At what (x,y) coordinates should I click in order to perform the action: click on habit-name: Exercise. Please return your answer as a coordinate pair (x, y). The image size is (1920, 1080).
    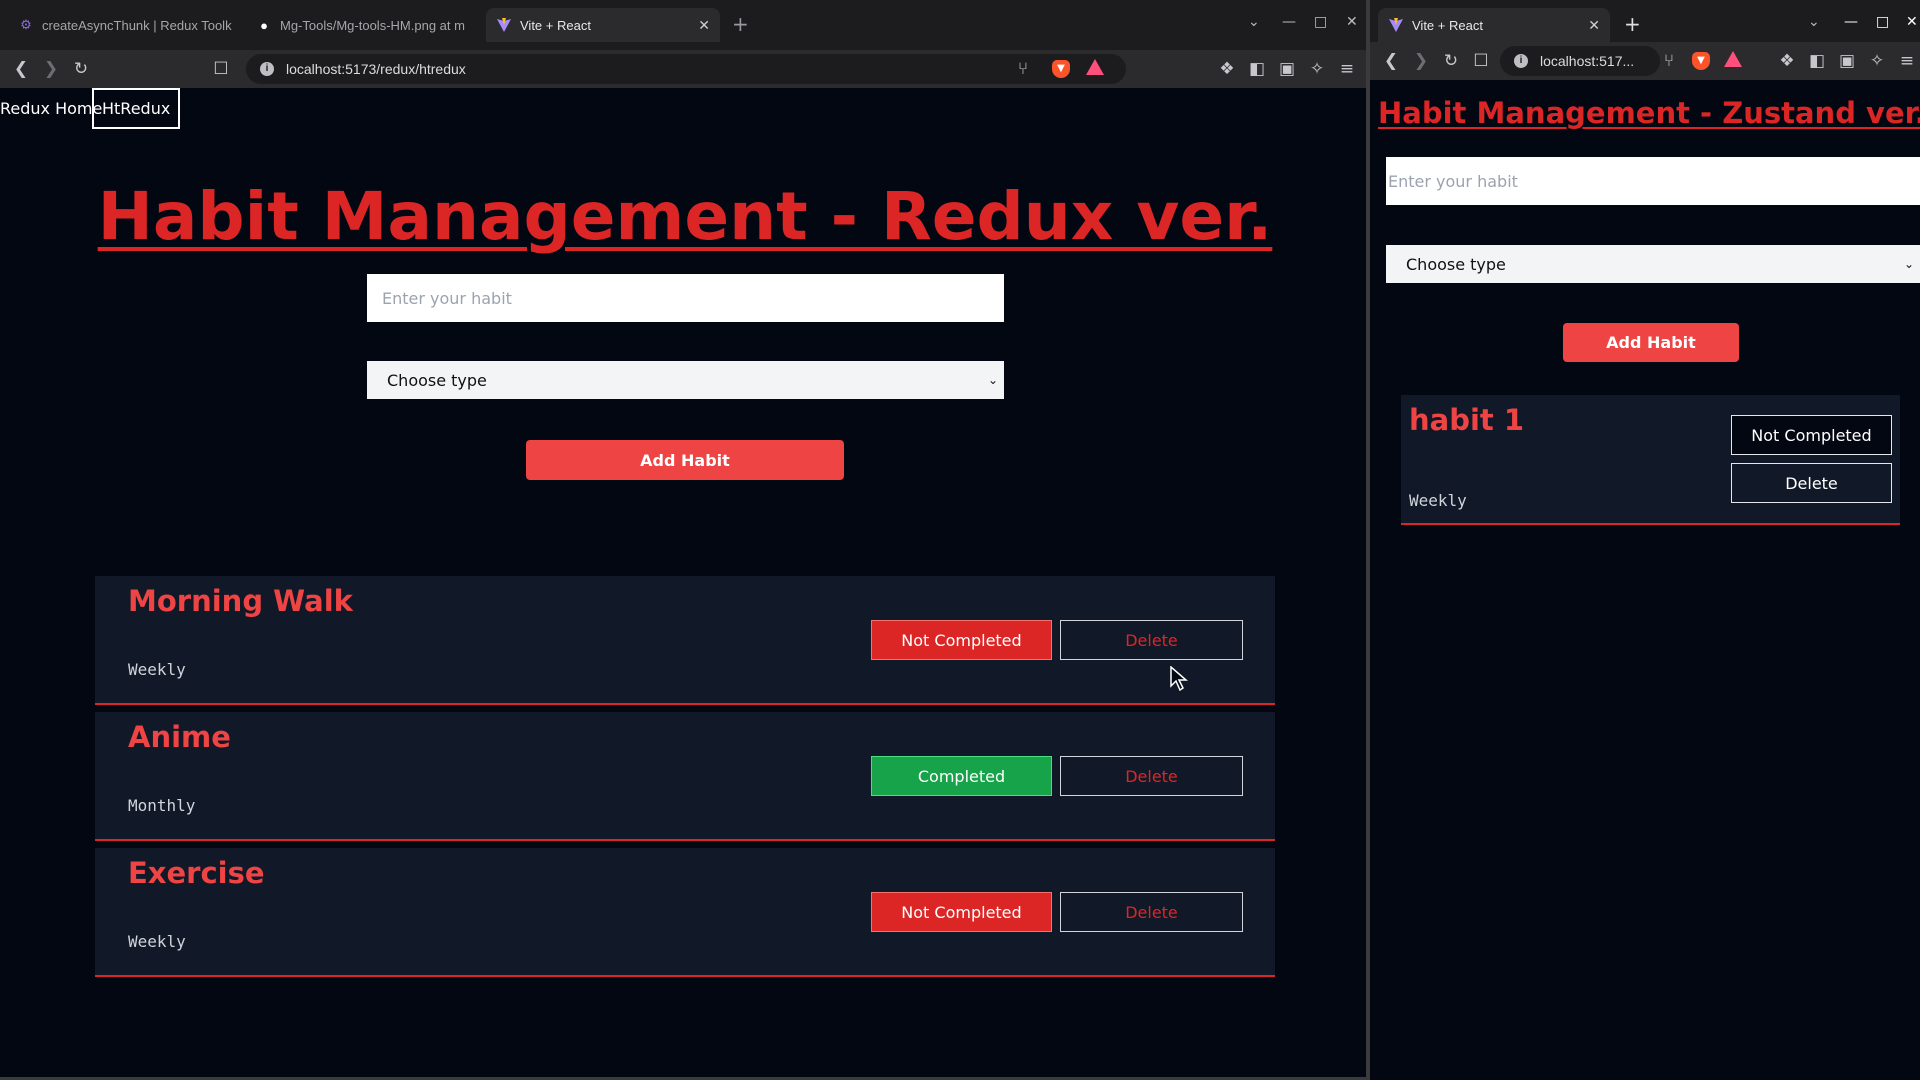
    Looking at the image, I should click on (196, 873).